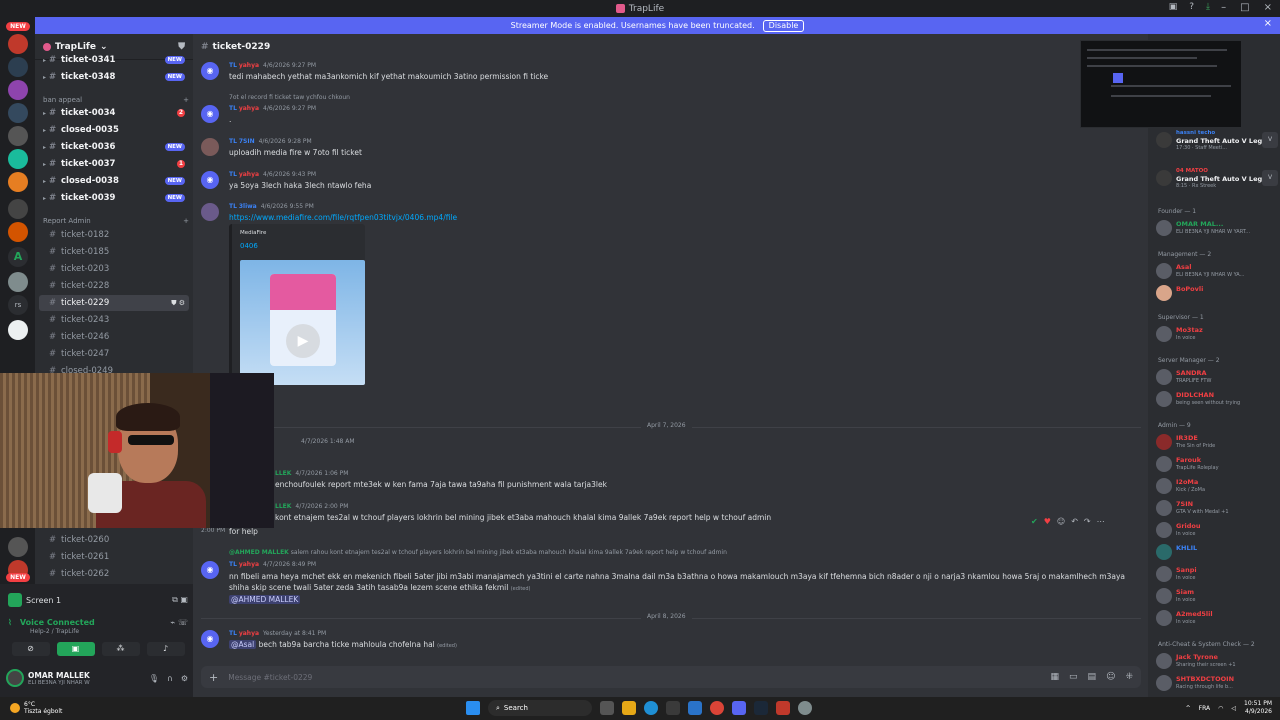 Image resolution: width=1280 pixels, height=720 pixels. Describe the element at coordinates (671, 117) in the screenshot. I see `message: ◉ TL yahya 4/6/2026 9:27 PM .` at that location.